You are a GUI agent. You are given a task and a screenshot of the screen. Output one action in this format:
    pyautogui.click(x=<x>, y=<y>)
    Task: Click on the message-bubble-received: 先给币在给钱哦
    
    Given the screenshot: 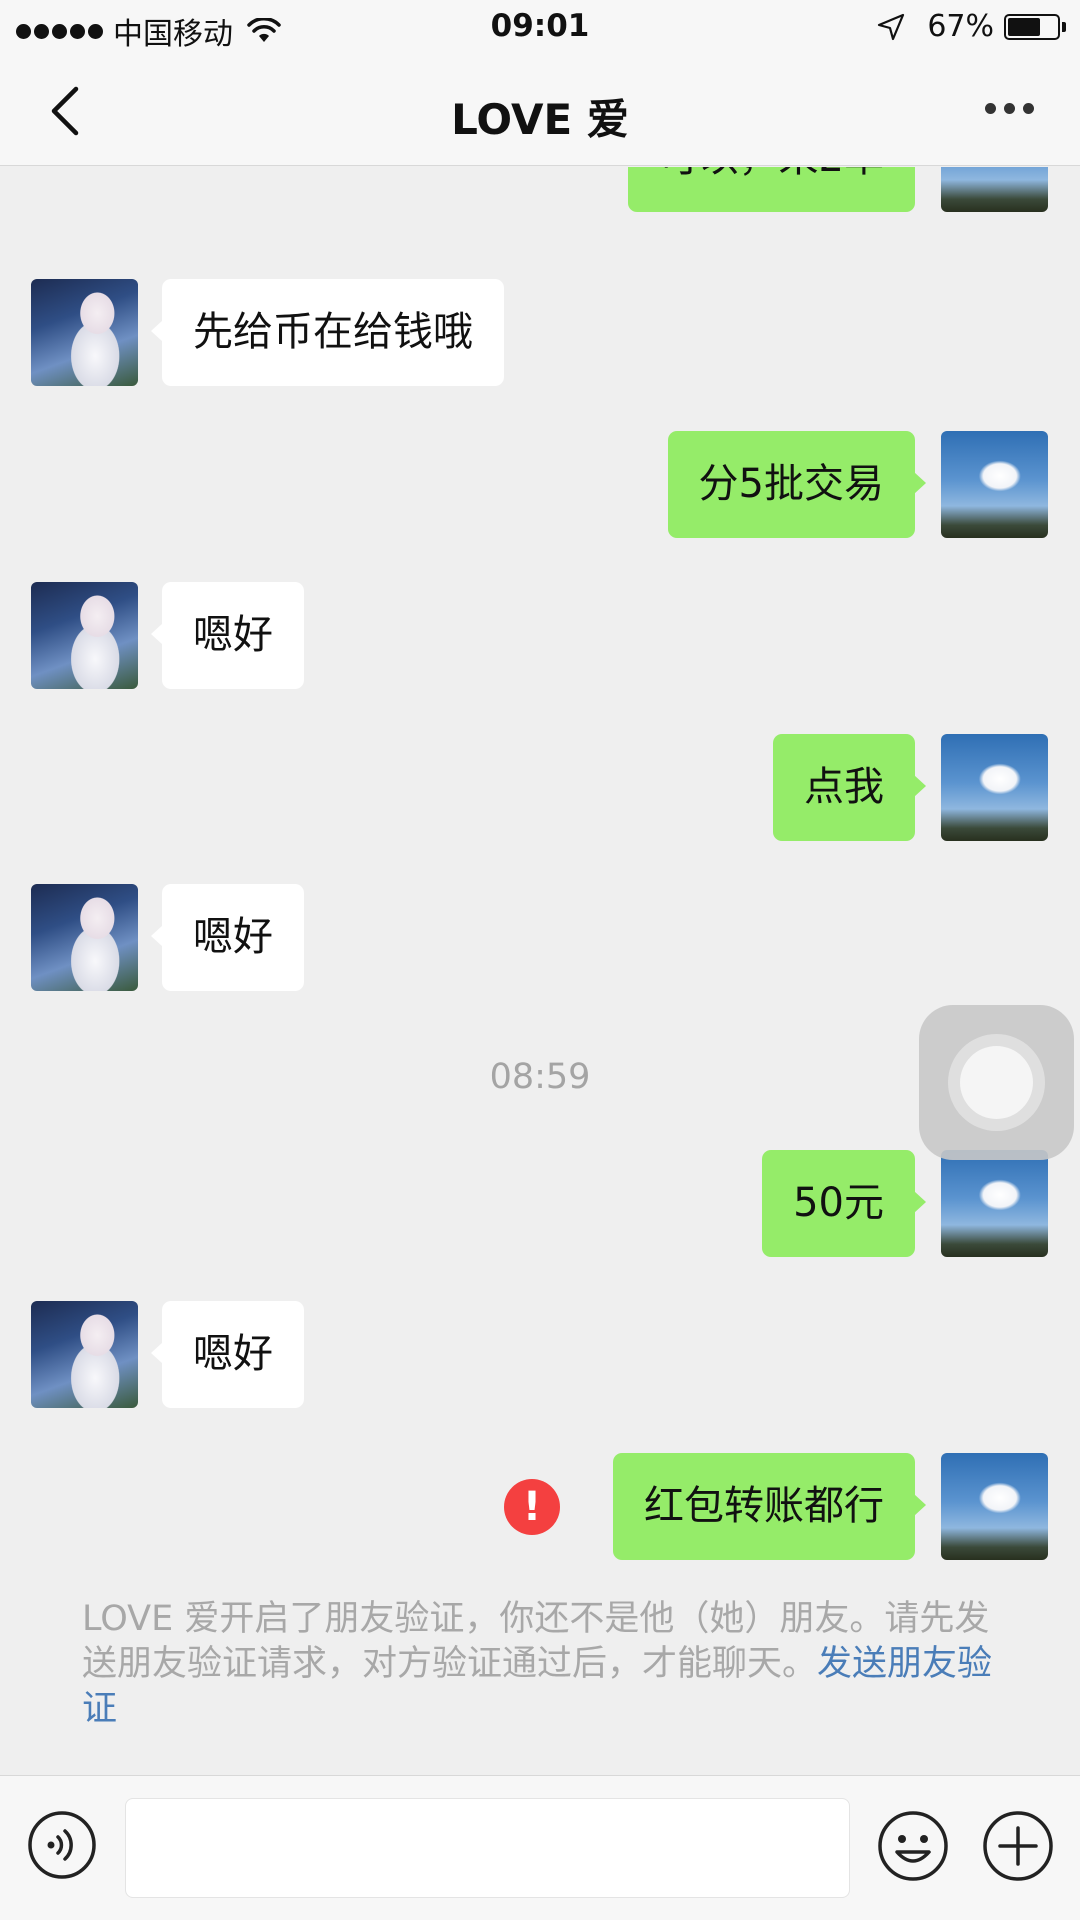 What is the action you would take?
    pyautogui.click(x=327, y=332)
    